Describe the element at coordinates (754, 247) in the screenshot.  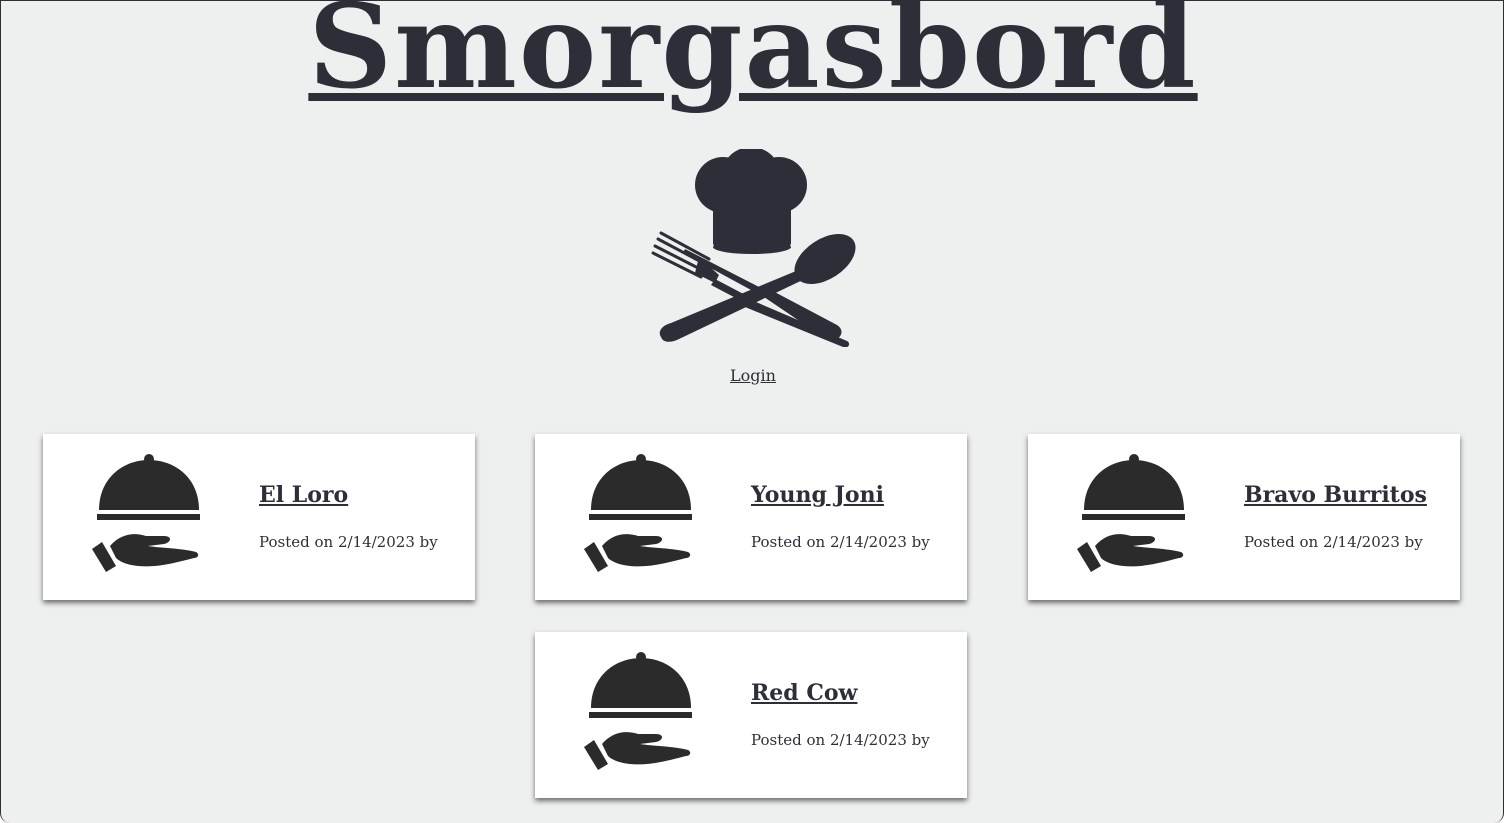
I see `chef-logo-icon` at that location.